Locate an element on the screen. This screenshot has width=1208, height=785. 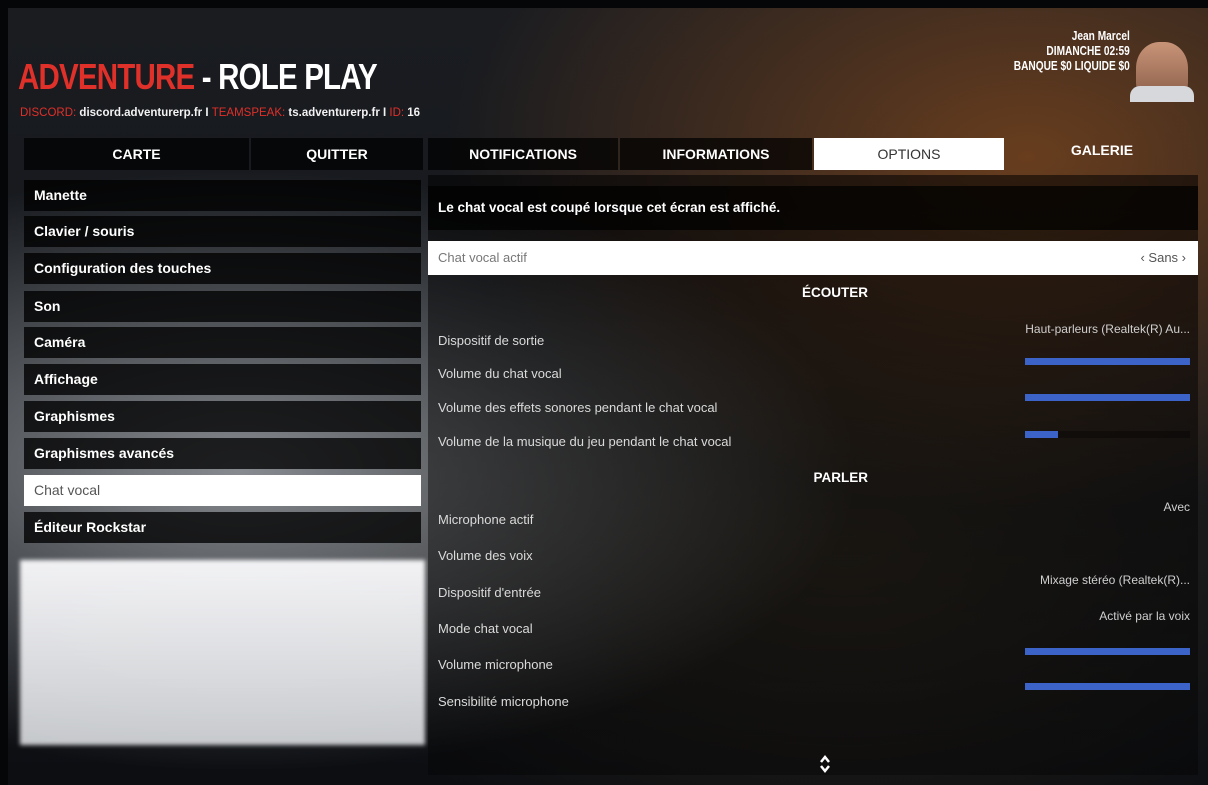
player-name: Jean Marcel is located at coordinates (1100, 35).